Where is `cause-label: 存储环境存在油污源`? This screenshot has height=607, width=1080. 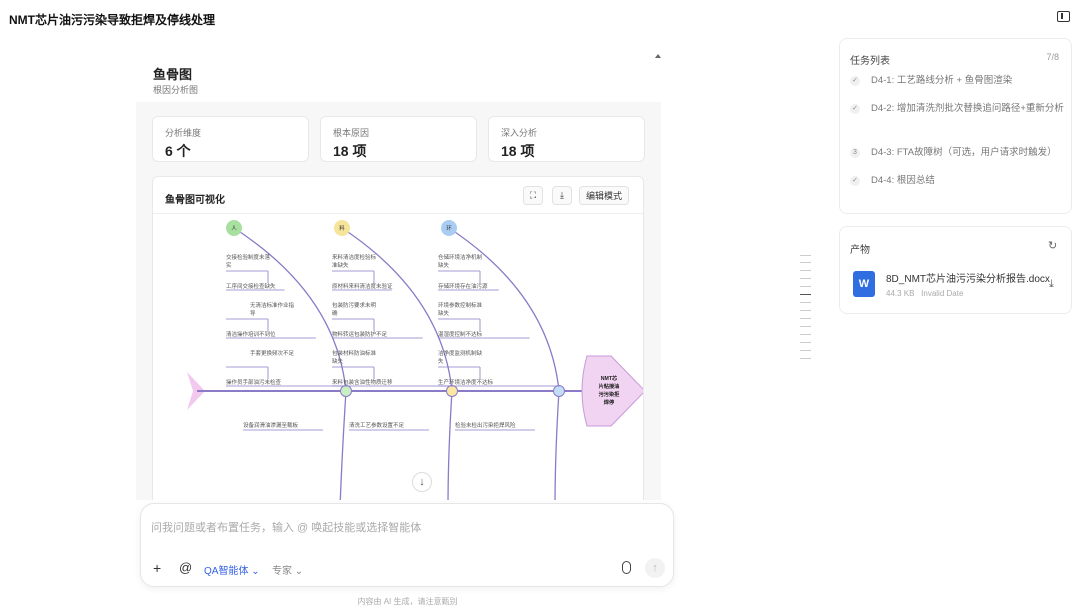 cause-label: 存储环境存在油污源 is located at coordinates (463, 286).